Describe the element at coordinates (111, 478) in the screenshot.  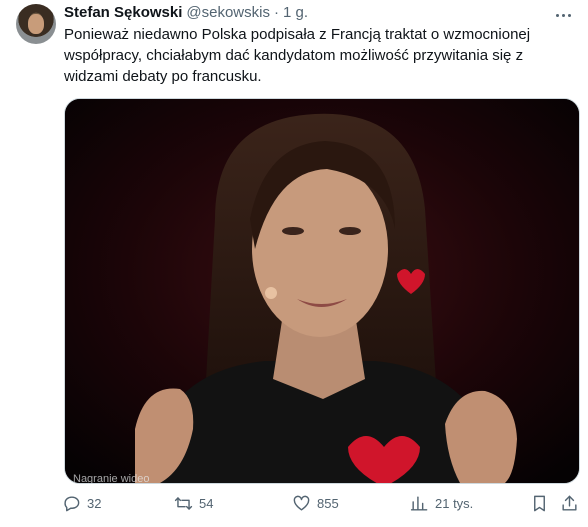
I see `media-caption: Nagranie wideo` at that location.